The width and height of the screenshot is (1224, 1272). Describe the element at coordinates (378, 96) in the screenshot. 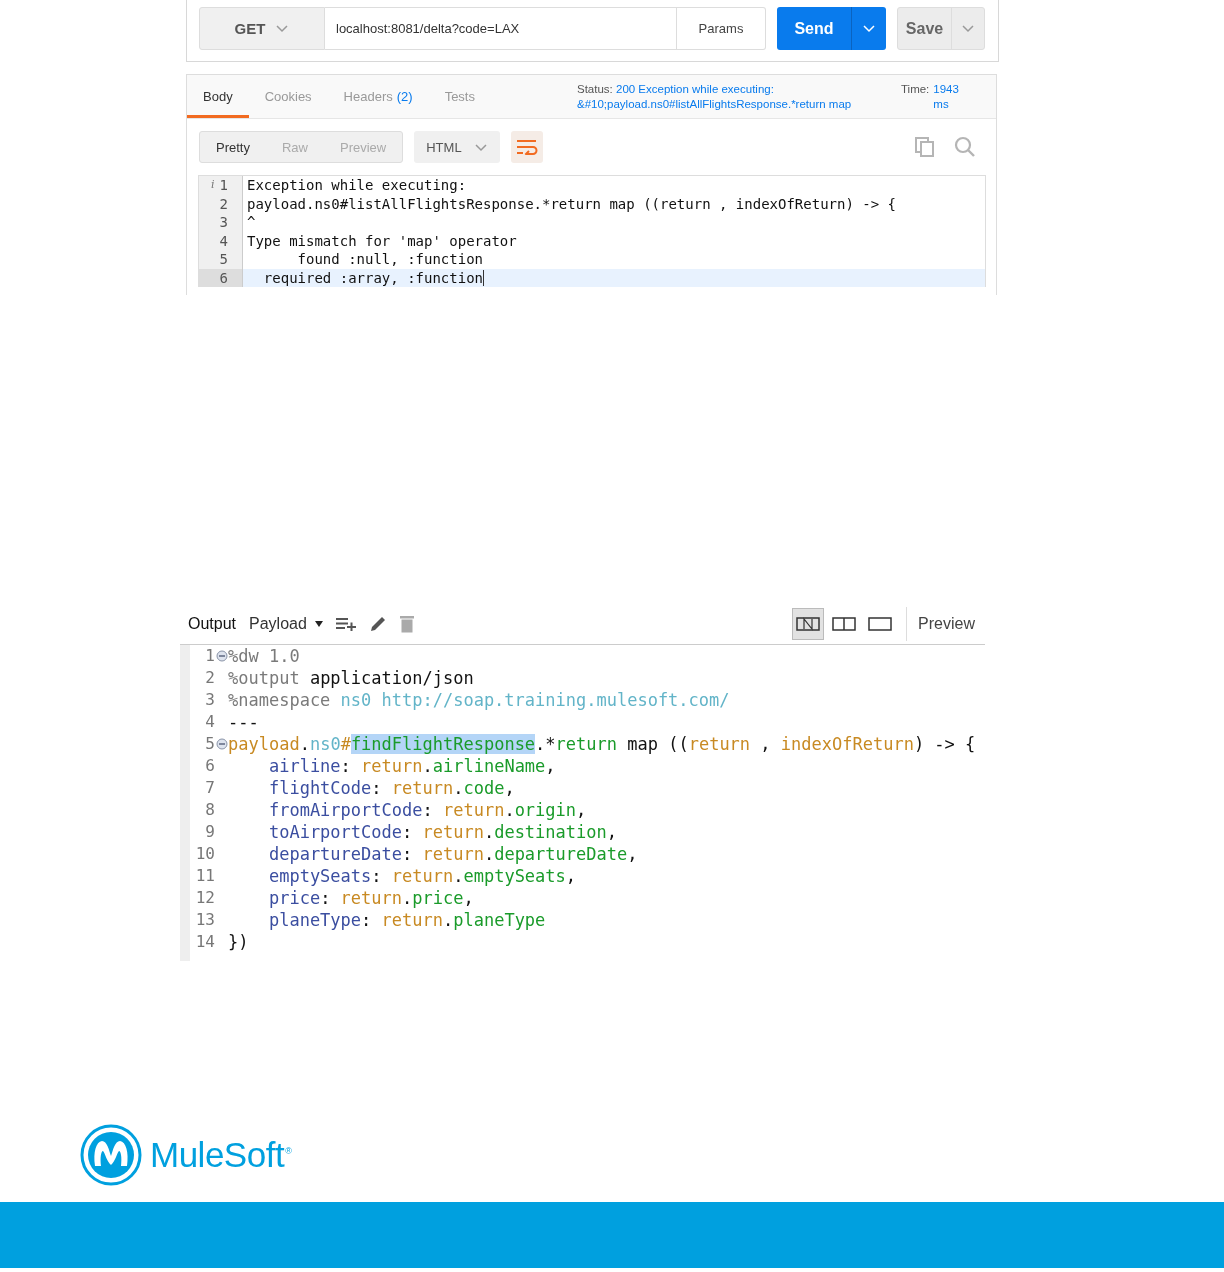

I see `response-tab: Headers (2)` at that location.